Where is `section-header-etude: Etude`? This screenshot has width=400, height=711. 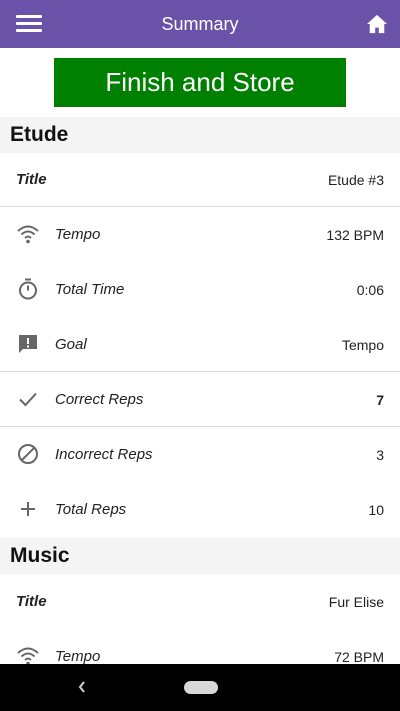
section-header-etude: Etude is located at coordinates (200, 135).